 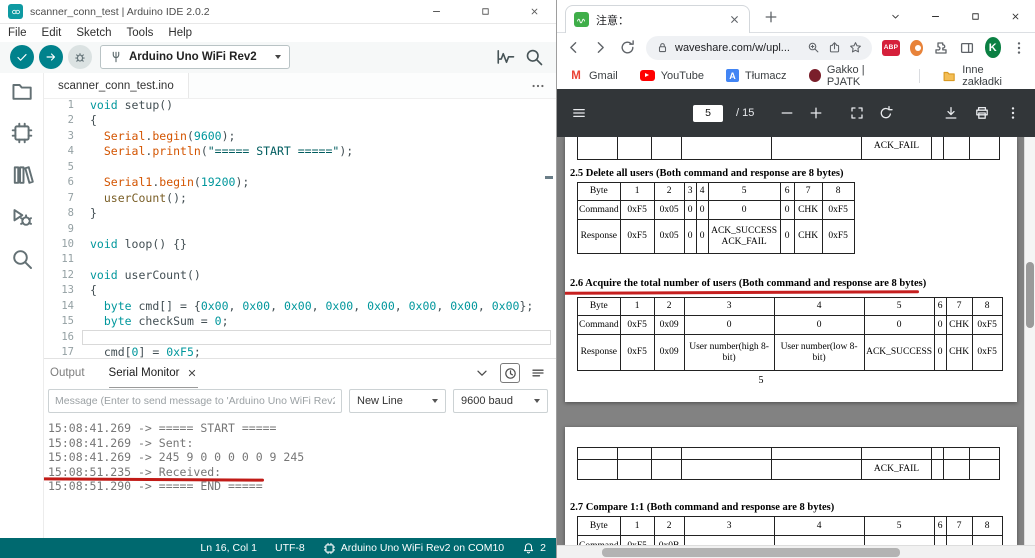 What do you see at coordinates (22, 57) in the screenshot?
I see `verify-button` at bounding box center [22, 57].